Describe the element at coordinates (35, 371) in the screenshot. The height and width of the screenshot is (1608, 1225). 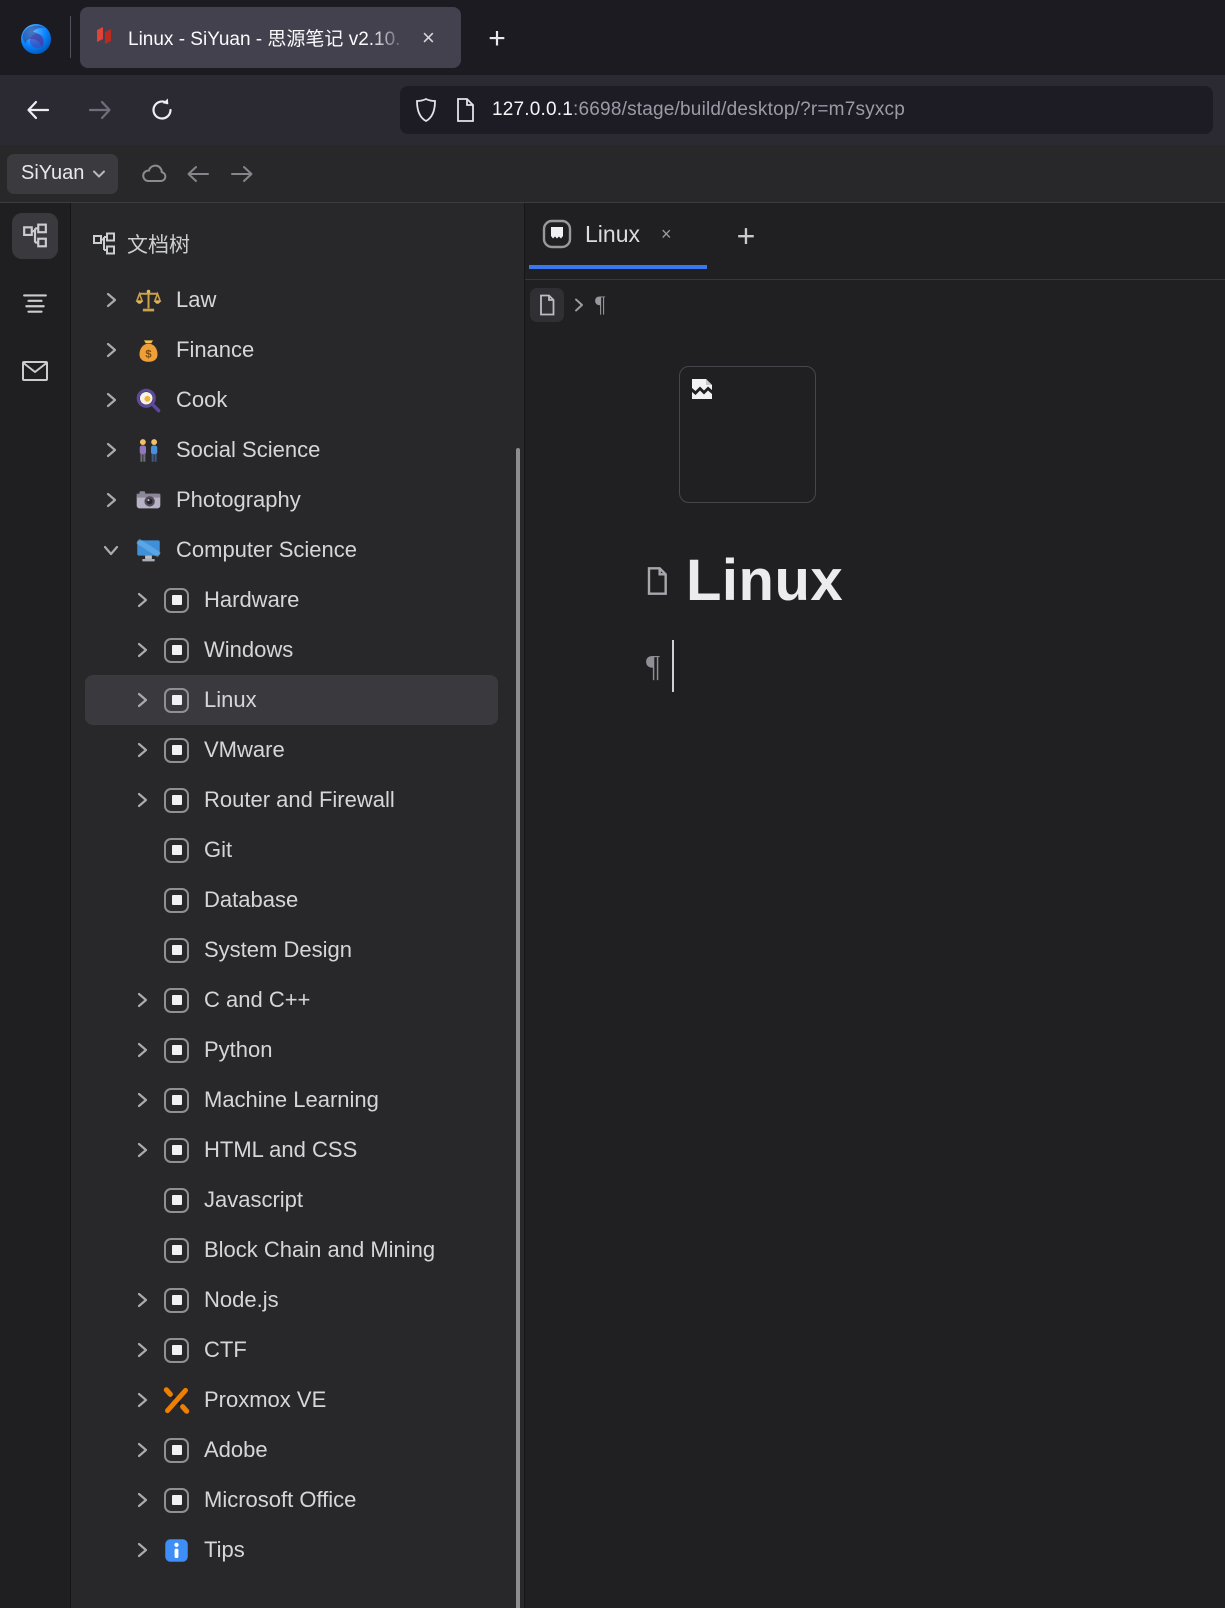
I see `dock-inbox-button` at that location.